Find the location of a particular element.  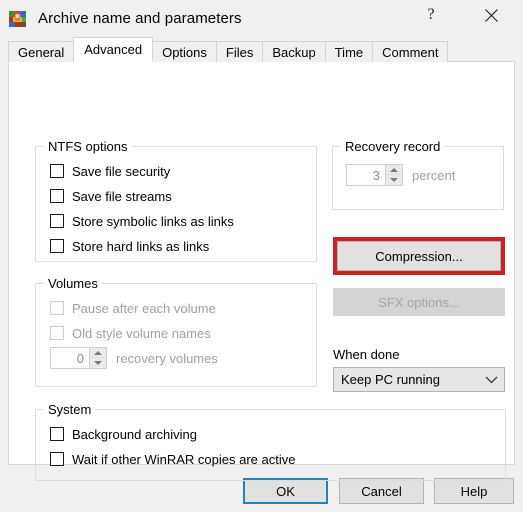

ntfs-options-group-title: NTFS options is located at coordinates (88, 146).